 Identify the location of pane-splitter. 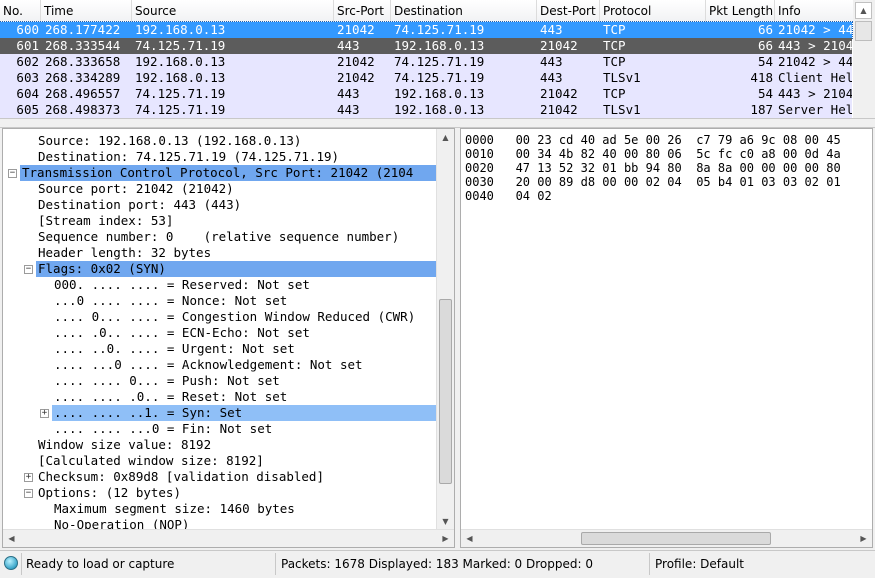
(437, 123).